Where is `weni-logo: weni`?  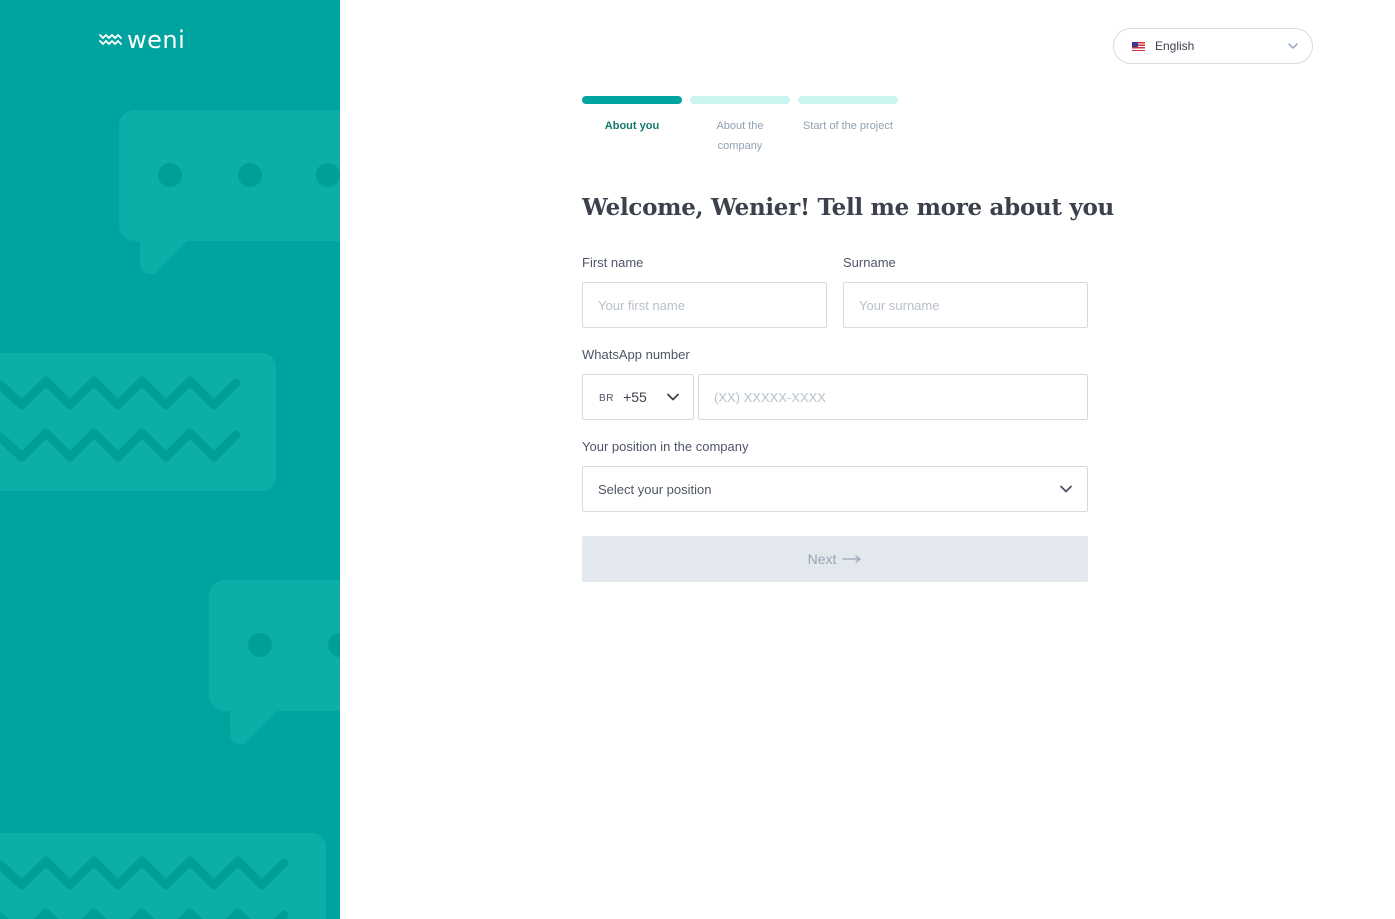
weni-logo: weni is located at coordinates (142, 40).